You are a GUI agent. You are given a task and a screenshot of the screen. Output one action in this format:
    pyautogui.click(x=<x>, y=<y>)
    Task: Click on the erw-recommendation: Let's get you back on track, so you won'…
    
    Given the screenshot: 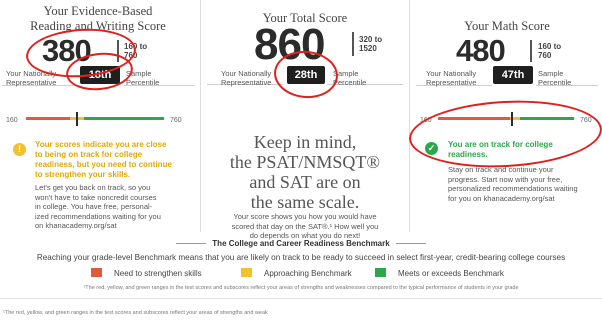 What is the action you would take?
    pyautogui.click(x=98, y=207)
    